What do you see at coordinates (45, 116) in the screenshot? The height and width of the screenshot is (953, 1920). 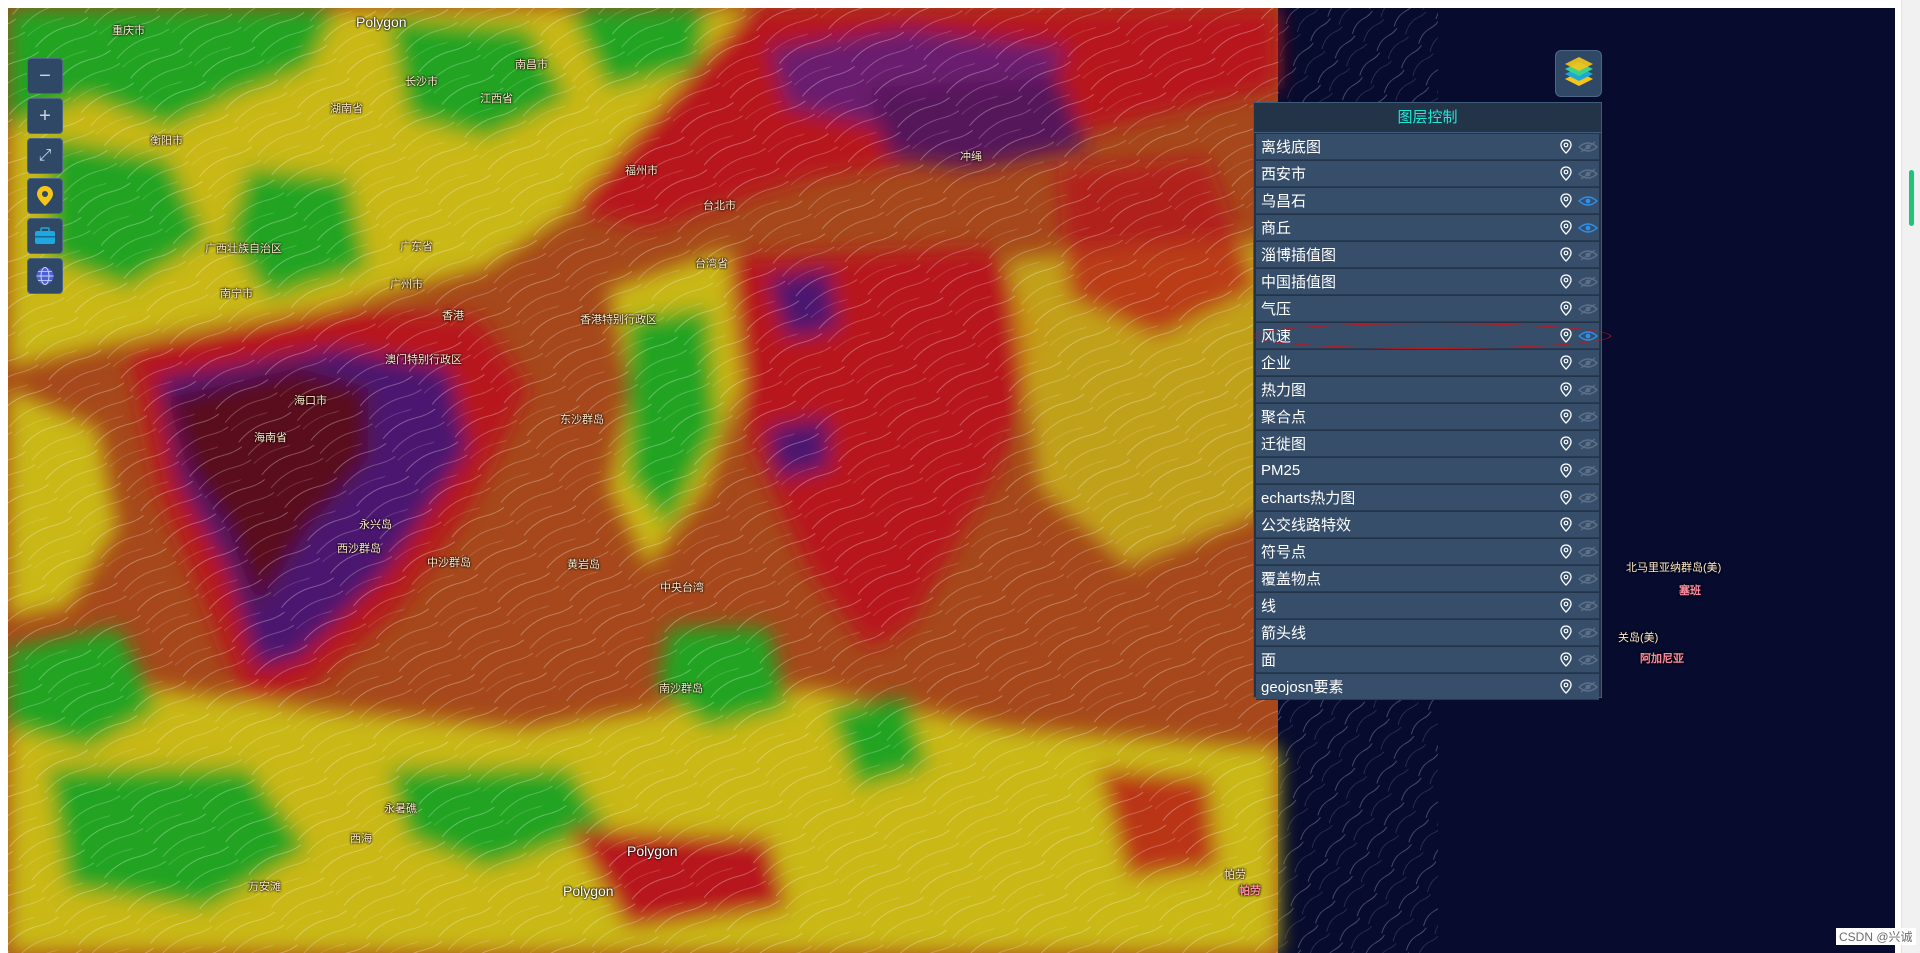 I see `zoom-in-button: +` at bounding box center [45, 116].